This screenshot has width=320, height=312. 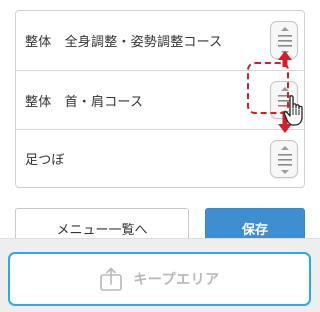 What do you see at coordinates (45, 160) in the screenshot?
I see `menu-item-label: 足つぼ` at bounding box center [45, 160].